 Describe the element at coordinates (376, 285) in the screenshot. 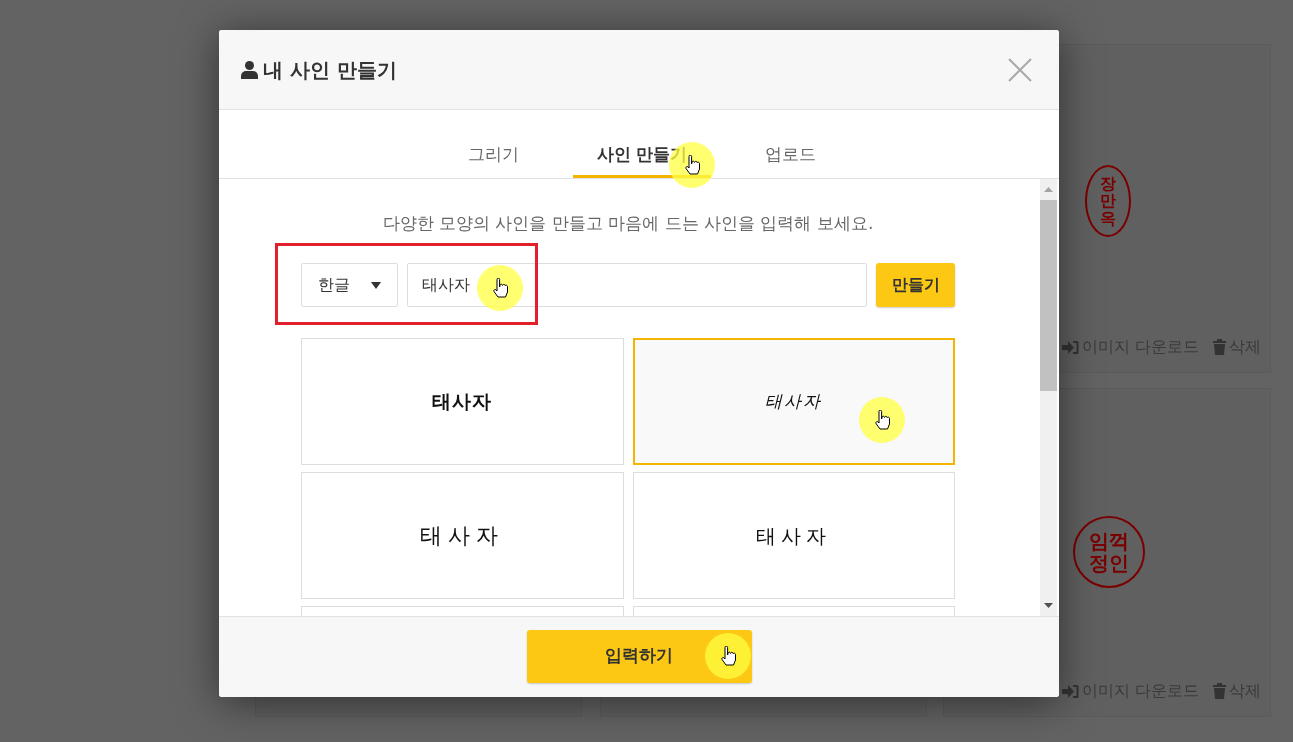

I see `caret-icon` at that location.